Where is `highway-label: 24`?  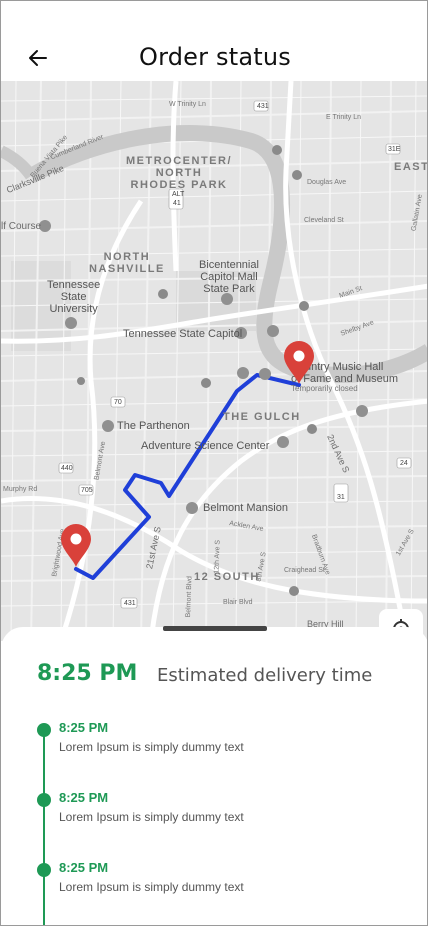
highway-label: 24 is located at coordinates (404, 463).